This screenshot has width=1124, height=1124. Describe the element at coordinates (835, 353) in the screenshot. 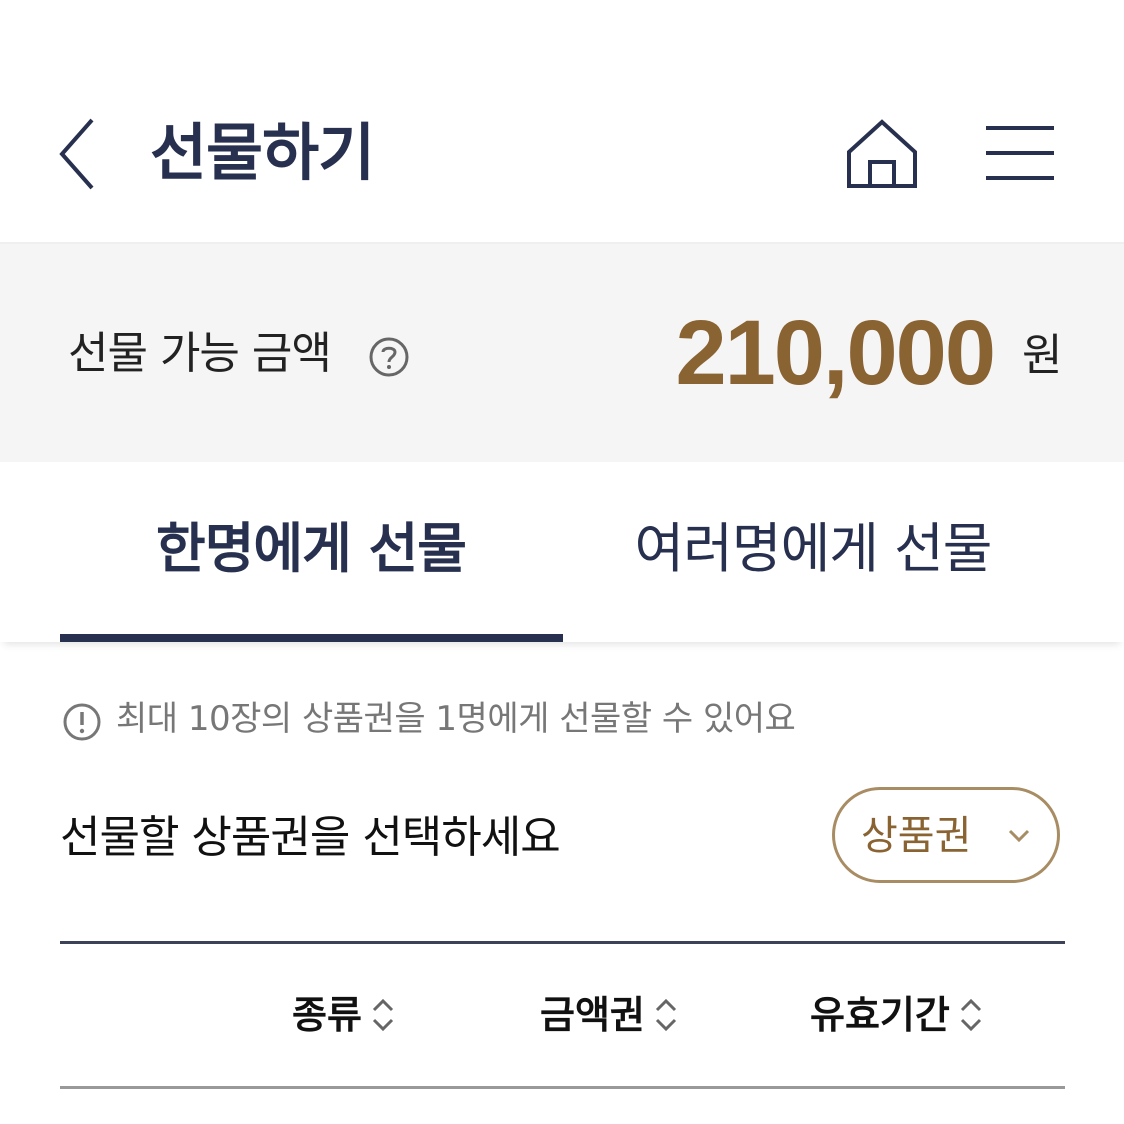

I see `balance-amount: 210,000` at that location.